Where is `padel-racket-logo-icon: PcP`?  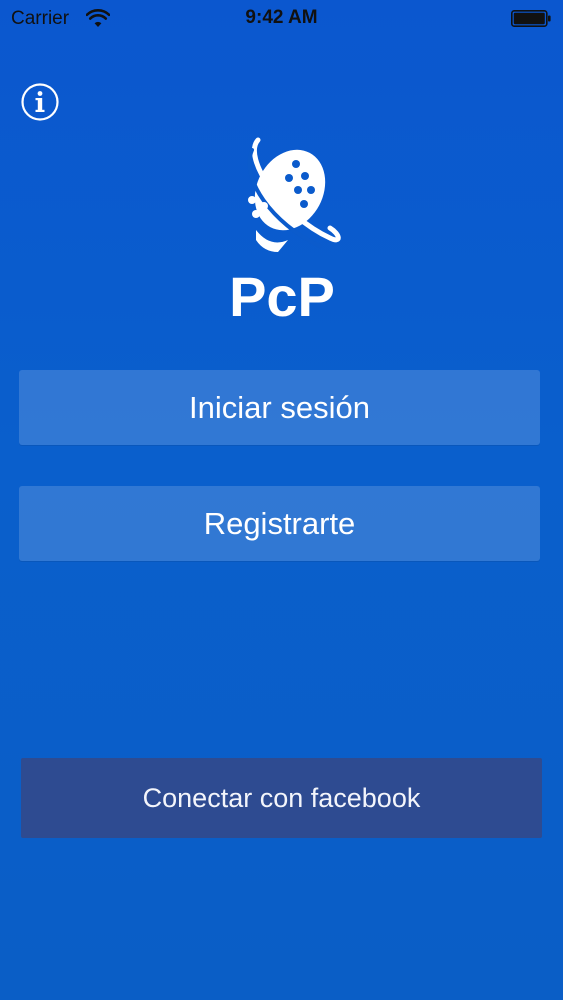
padel-racket-logo-icon: PcP is located at coordinates (285, 230).